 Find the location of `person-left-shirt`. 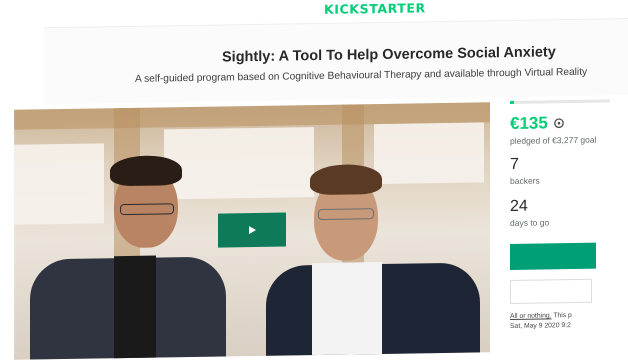

person-left-shirt is located at coordinates (135, 307).